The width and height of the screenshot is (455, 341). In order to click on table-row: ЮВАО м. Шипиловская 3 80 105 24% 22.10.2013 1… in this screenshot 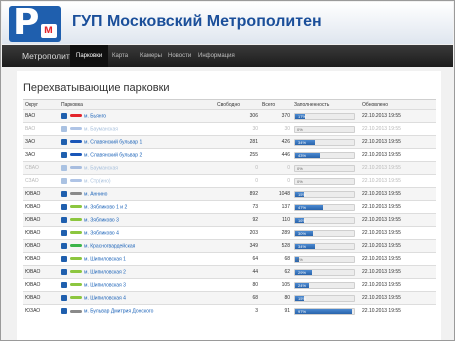, I will do `click(229, 285)`.